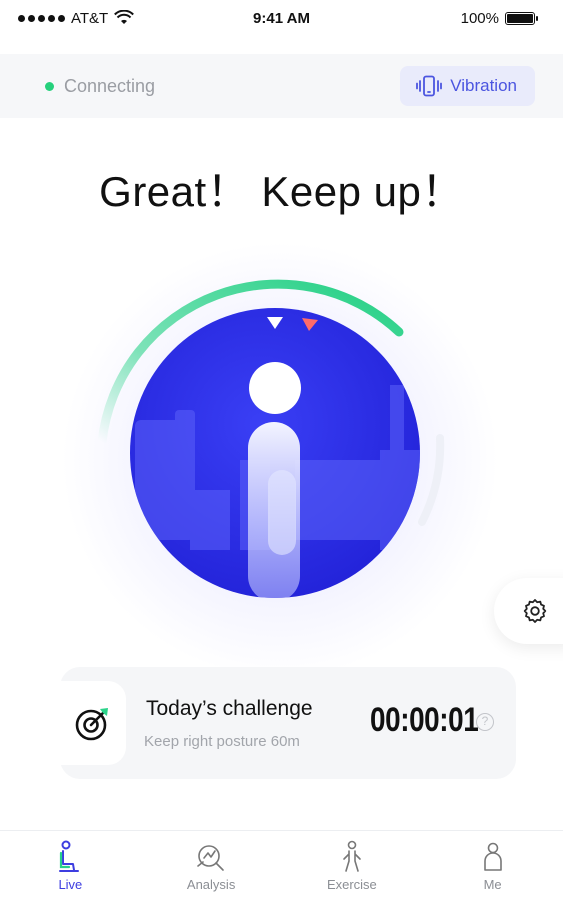 The width and height of the screenshot is (563, 900). I want to click on analysis-icon, so click(210, 858).